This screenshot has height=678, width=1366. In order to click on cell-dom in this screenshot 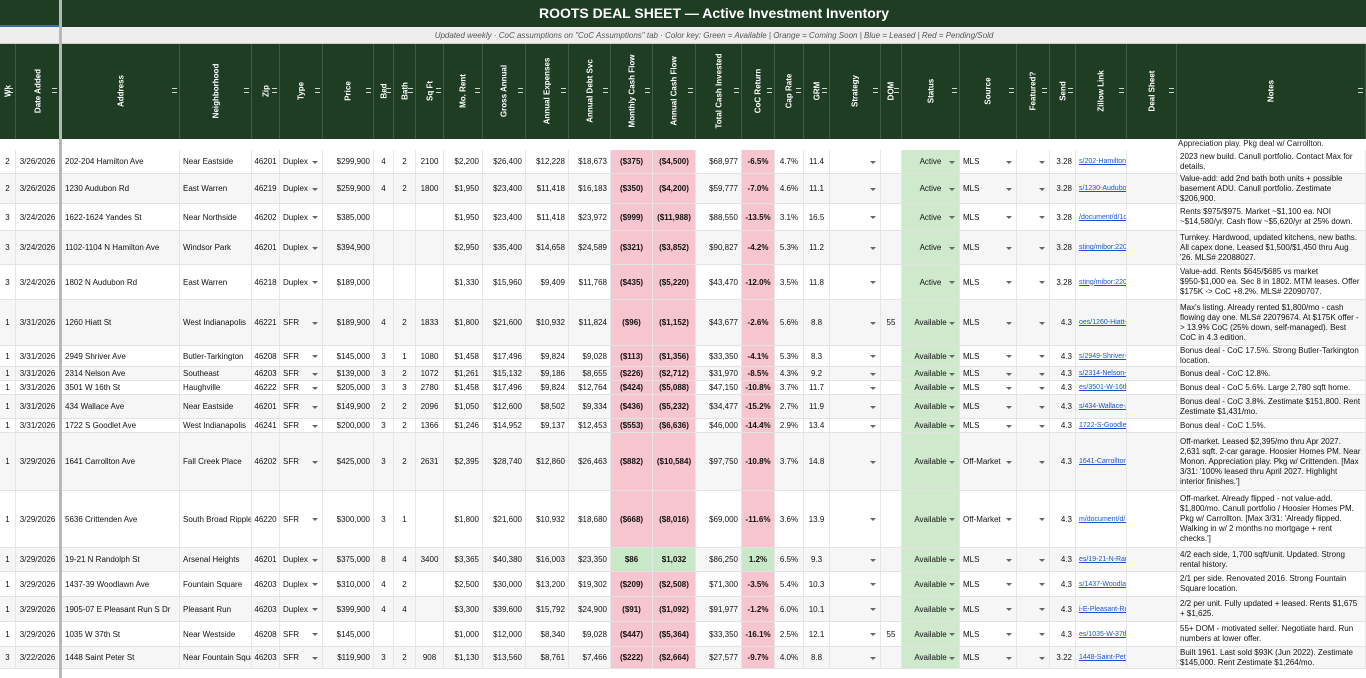, I will do `click(891, 657)`.